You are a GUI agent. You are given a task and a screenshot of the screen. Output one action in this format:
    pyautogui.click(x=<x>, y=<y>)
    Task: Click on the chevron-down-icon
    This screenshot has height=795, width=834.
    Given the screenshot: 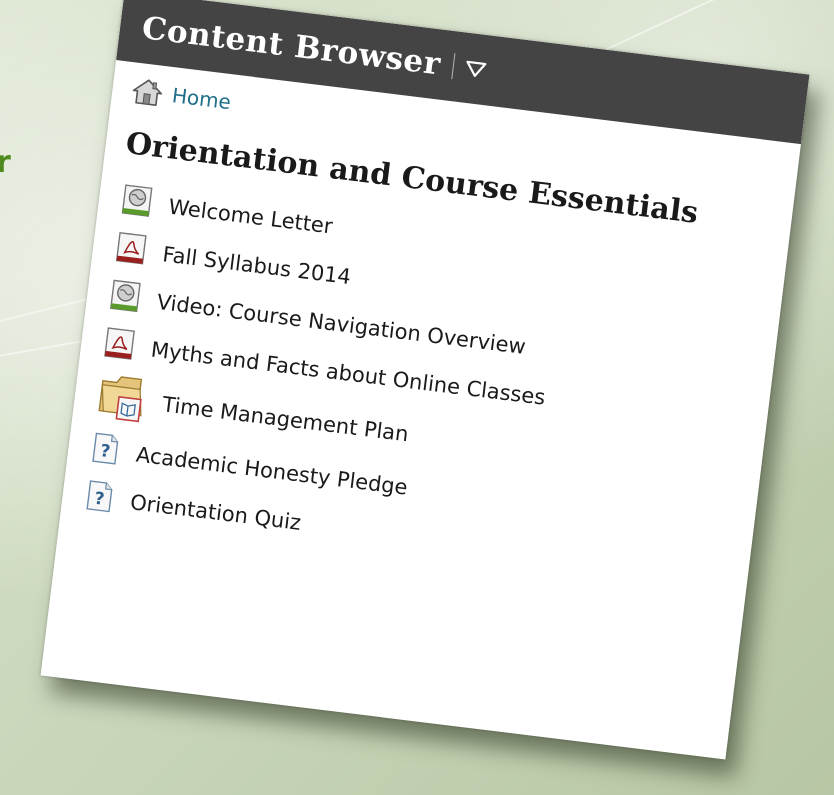 What is the action you would take?
    pyautogui.click(x=475, y=68)
    